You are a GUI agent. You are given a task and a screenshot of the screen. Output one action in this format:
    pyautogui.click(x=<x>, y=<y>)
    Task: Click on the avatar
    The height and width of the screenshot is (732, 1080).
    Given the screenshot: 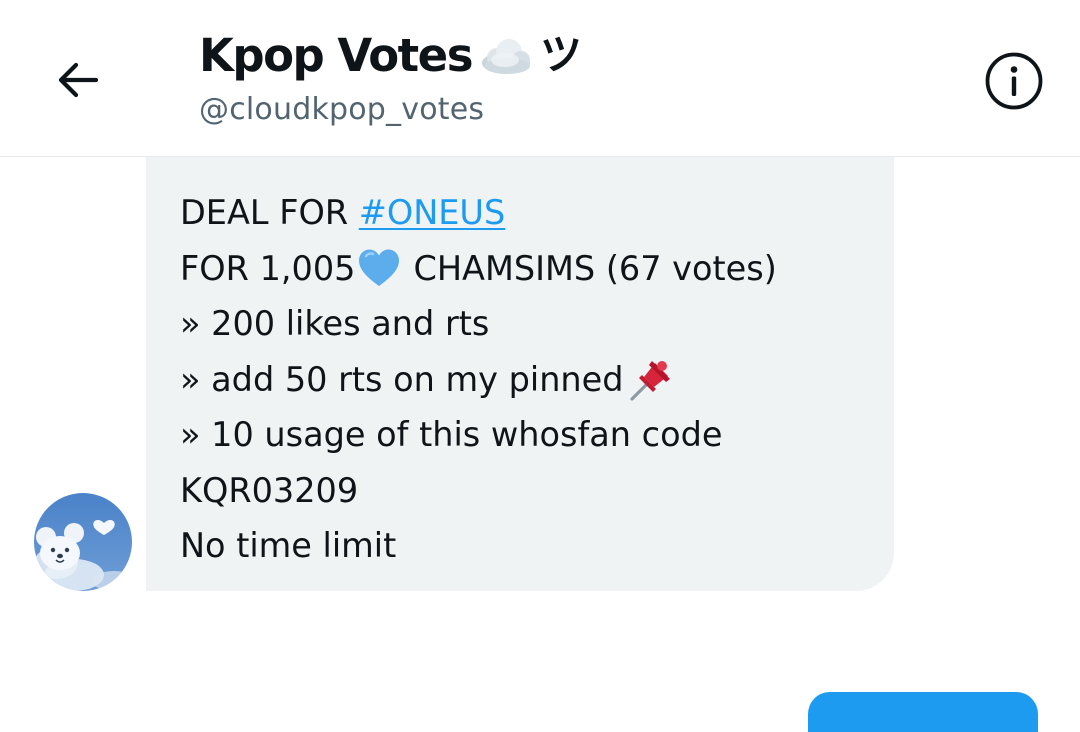 What is the action you would take?
    pyautogui.click(x=83, y=542)
    